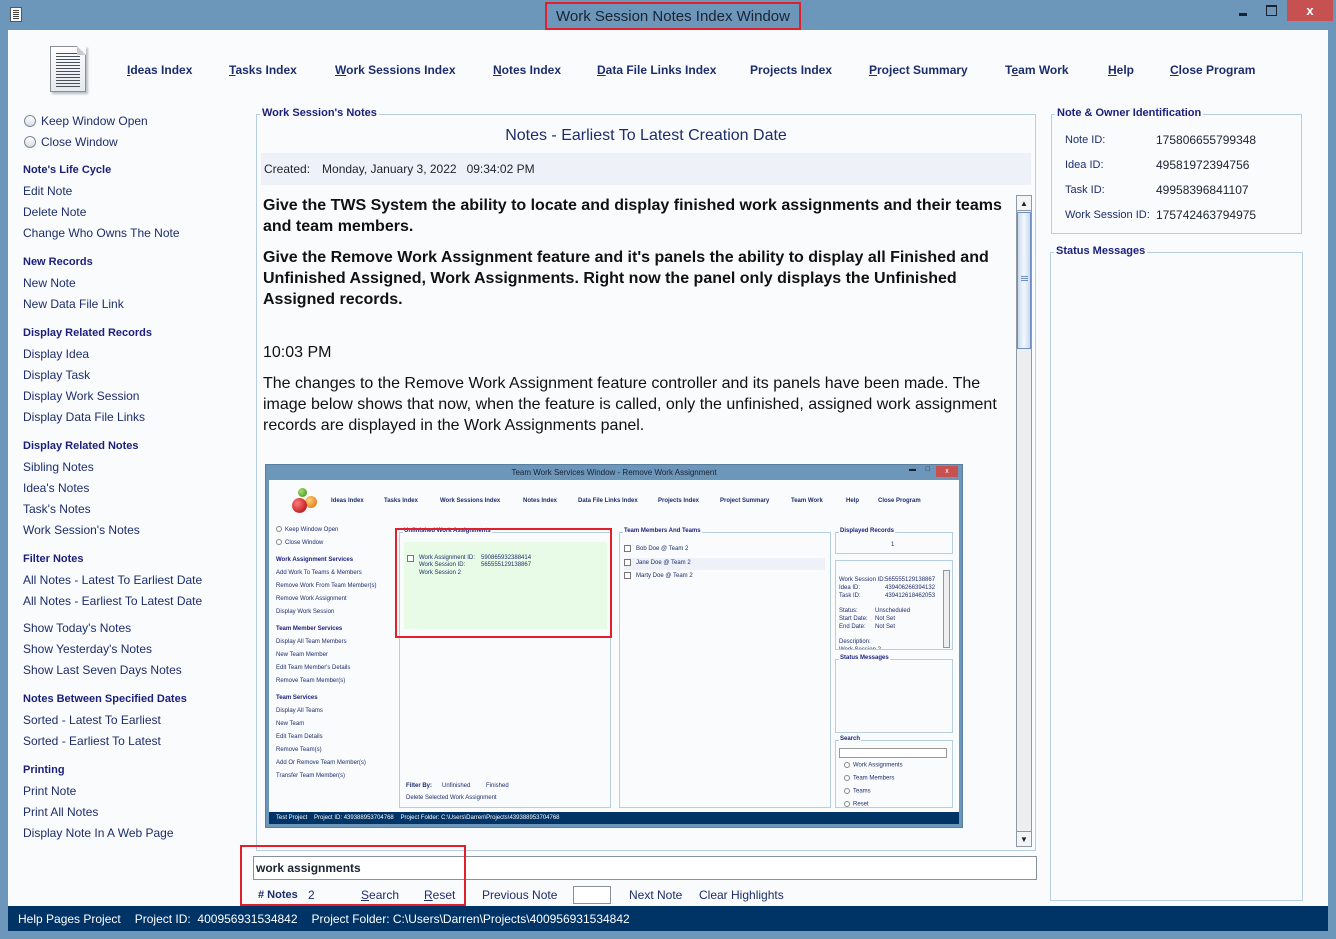 This screenshot has height=939, width=1336. Describe the element at coordinates (807, 501) in the screenshot. I see `embedded-menu-item: Team Work` at that location.